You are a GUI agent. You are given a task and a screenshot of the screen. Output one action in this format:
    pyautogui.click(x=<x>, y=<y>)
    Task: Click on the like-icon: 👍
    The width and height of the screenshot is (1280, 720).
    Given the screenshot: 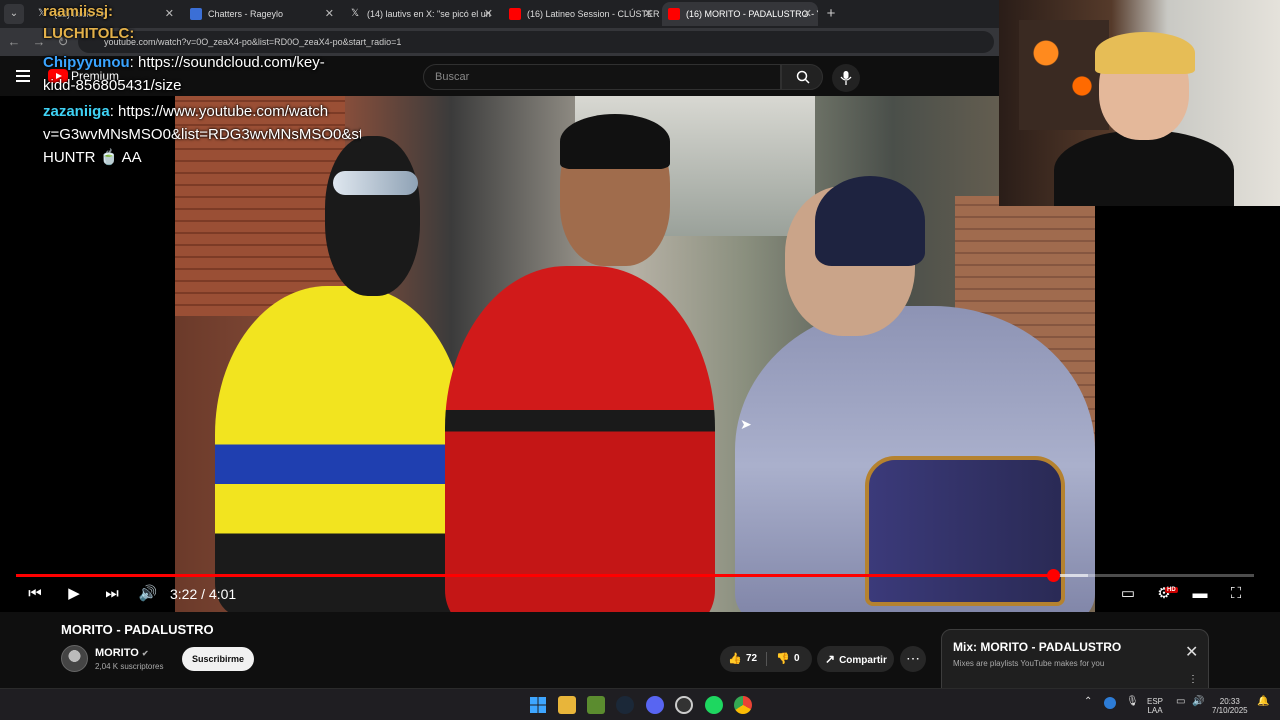 What is the action you would take?
    pyautogui.click(x=735, y=659)
    